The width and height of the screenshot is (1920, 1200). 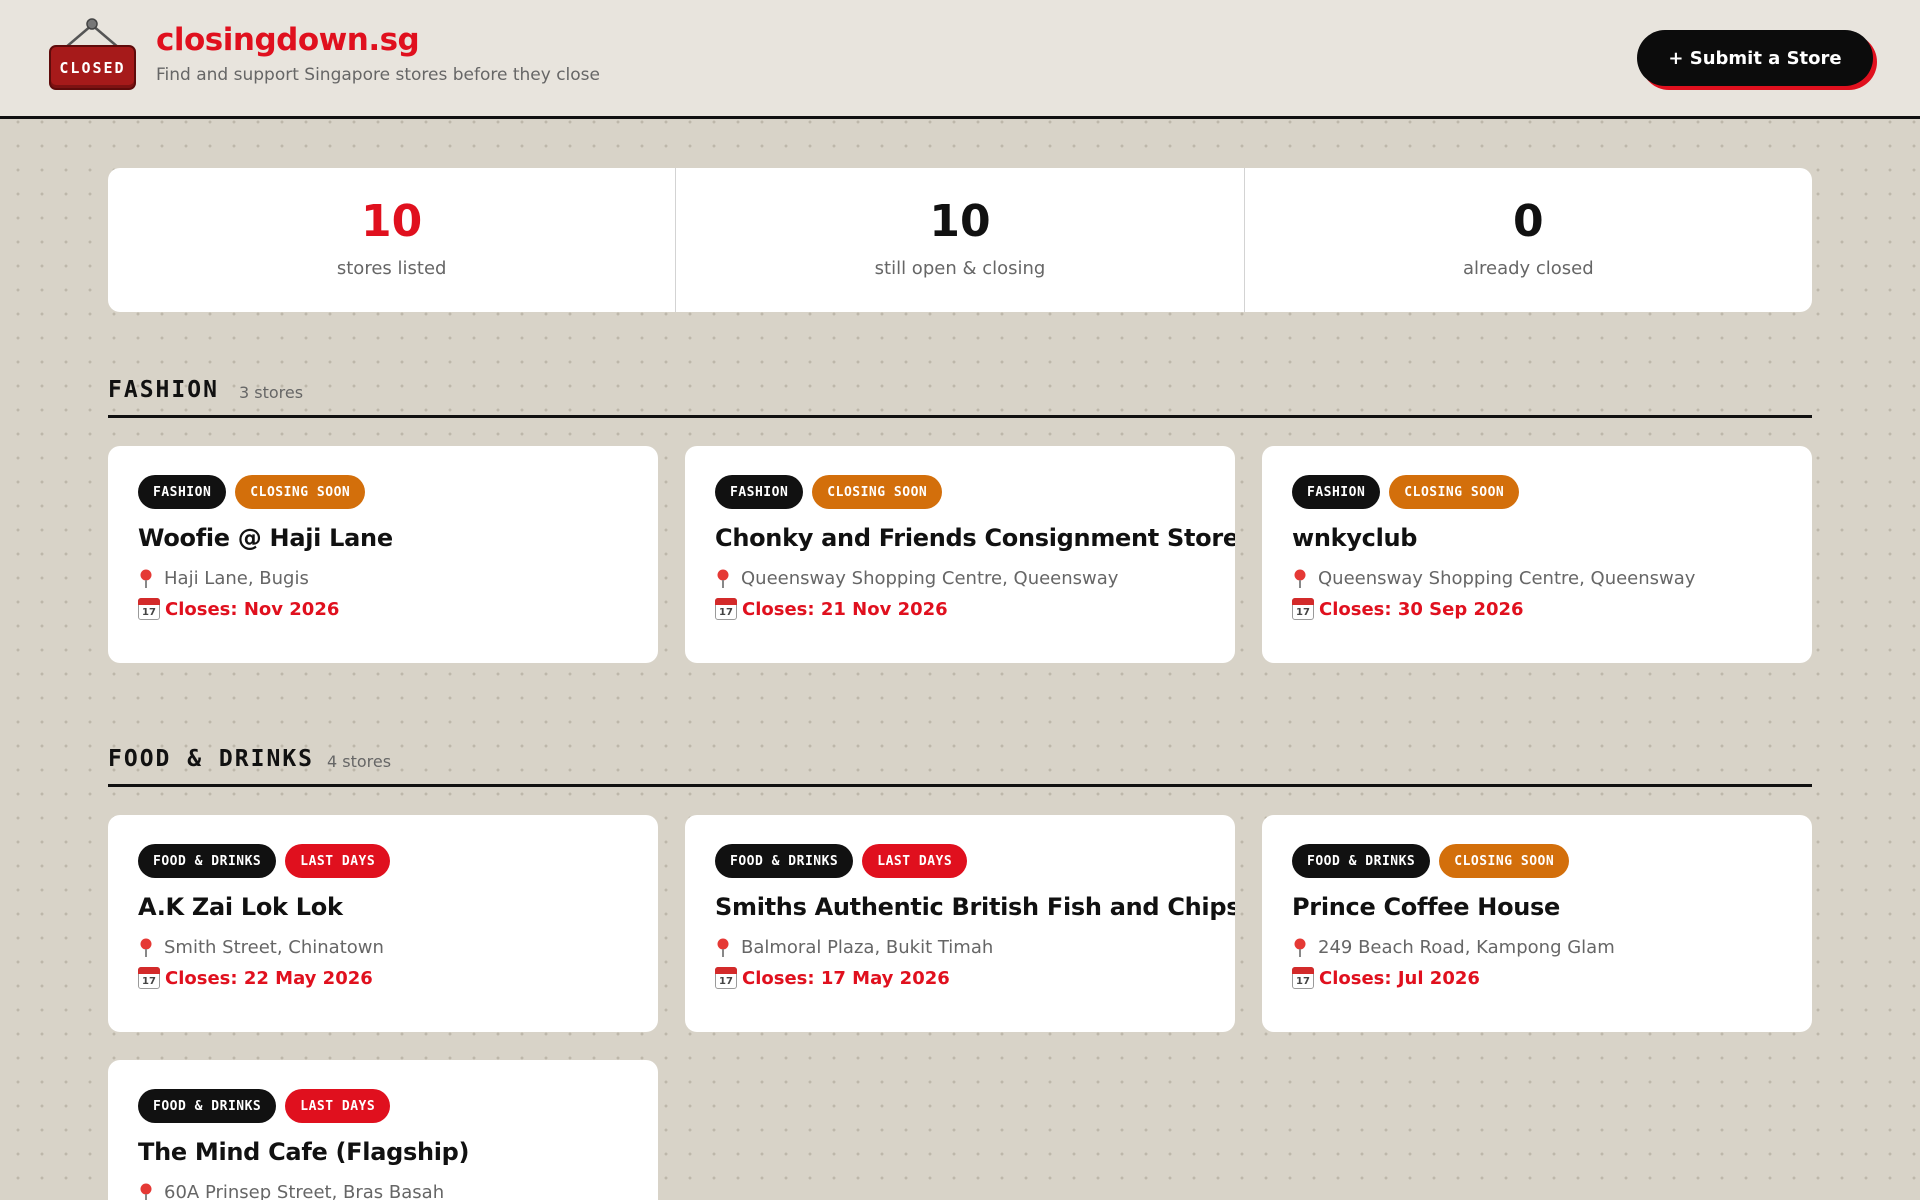 I want to click on close-date-text: Closes: 22 May 2026, so click(x=269, y=978).